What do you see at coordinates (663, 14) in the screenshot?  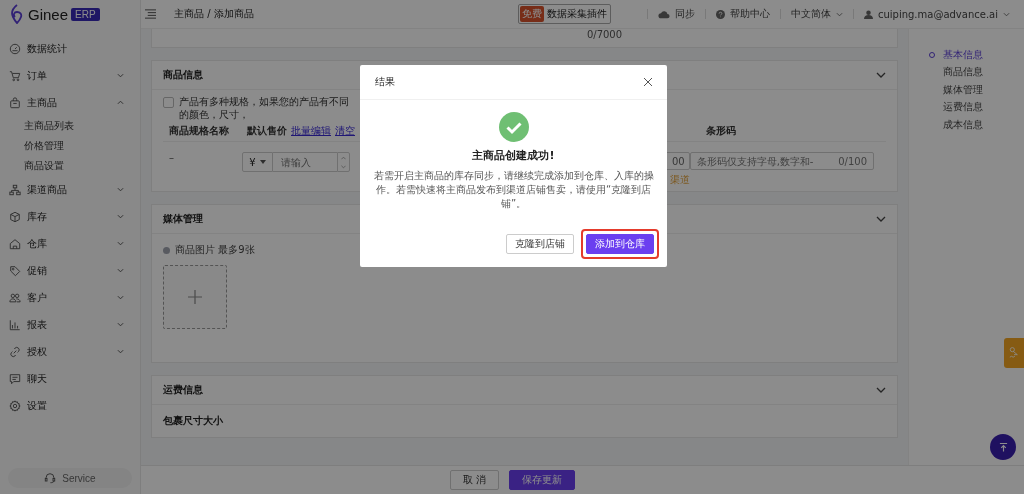 I see `cloud-icon` at bounding box center [663, 14].